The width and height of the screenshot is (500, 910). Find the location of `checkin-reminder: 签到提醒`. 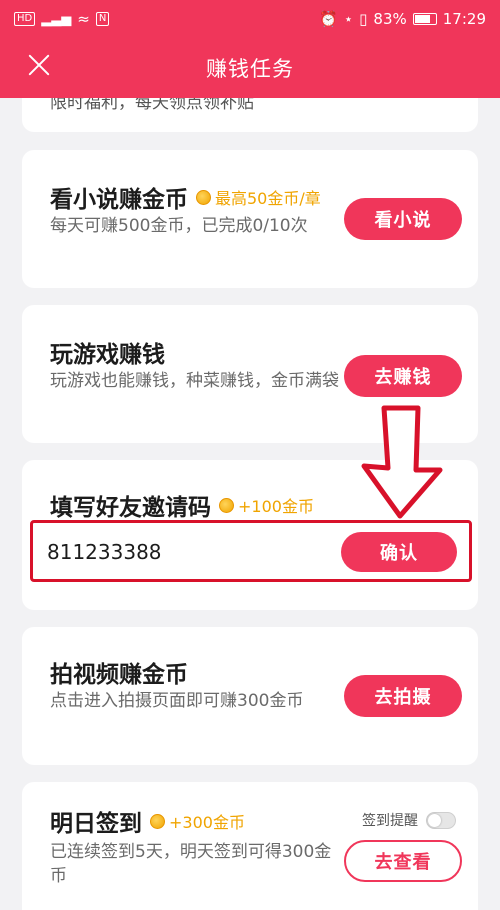

checkin-reminder: 签到提醒 is located at coordinates (409, 820).